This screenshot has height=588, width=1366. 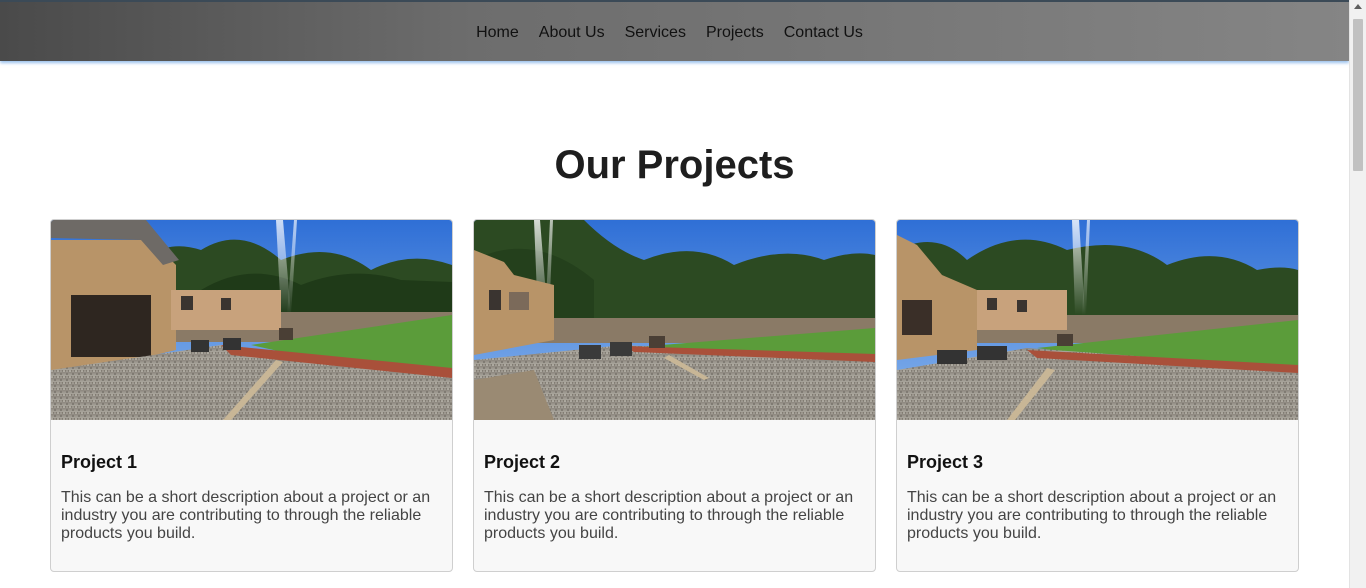 I want to click on nav-link-home: Home, so click(x=497, y=32).